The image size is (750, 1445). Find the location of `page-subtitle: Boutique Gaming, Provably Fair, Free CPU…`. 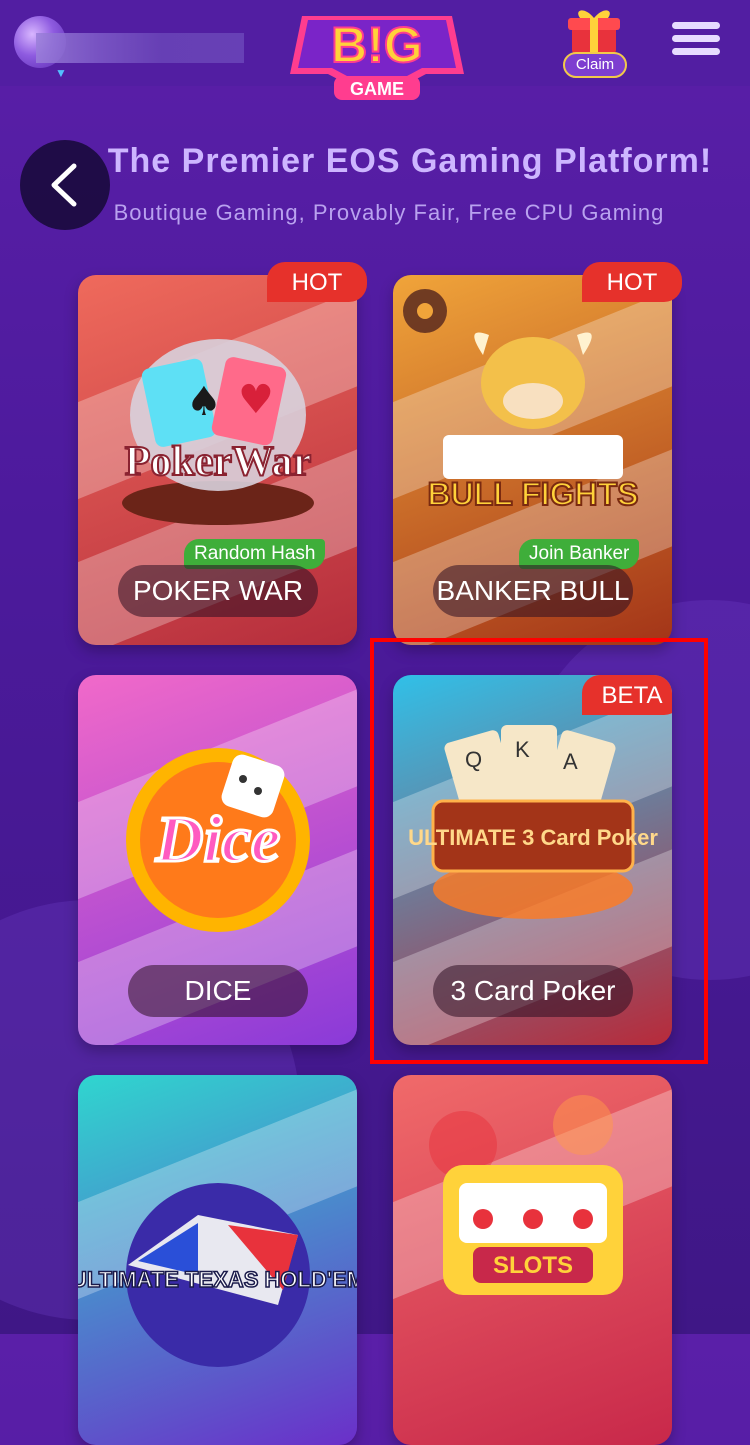

page-subtitle: Boutique Gaming, Provably Fair, Free CPU… is located at coordinates (389, 212).